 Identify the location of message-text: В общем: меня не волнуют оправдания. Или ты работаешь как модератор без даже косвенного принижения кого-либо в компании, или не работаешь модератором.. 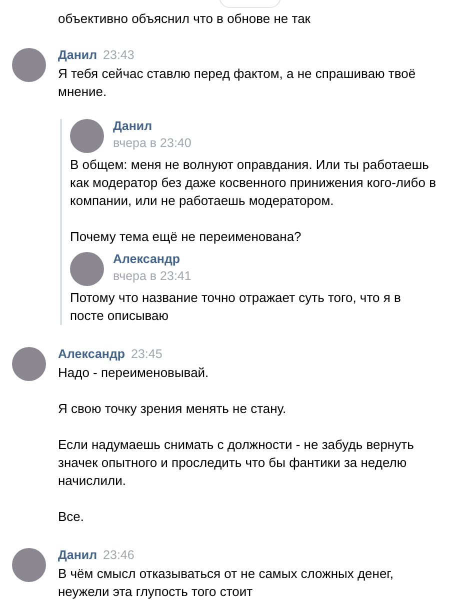
(253, 183).